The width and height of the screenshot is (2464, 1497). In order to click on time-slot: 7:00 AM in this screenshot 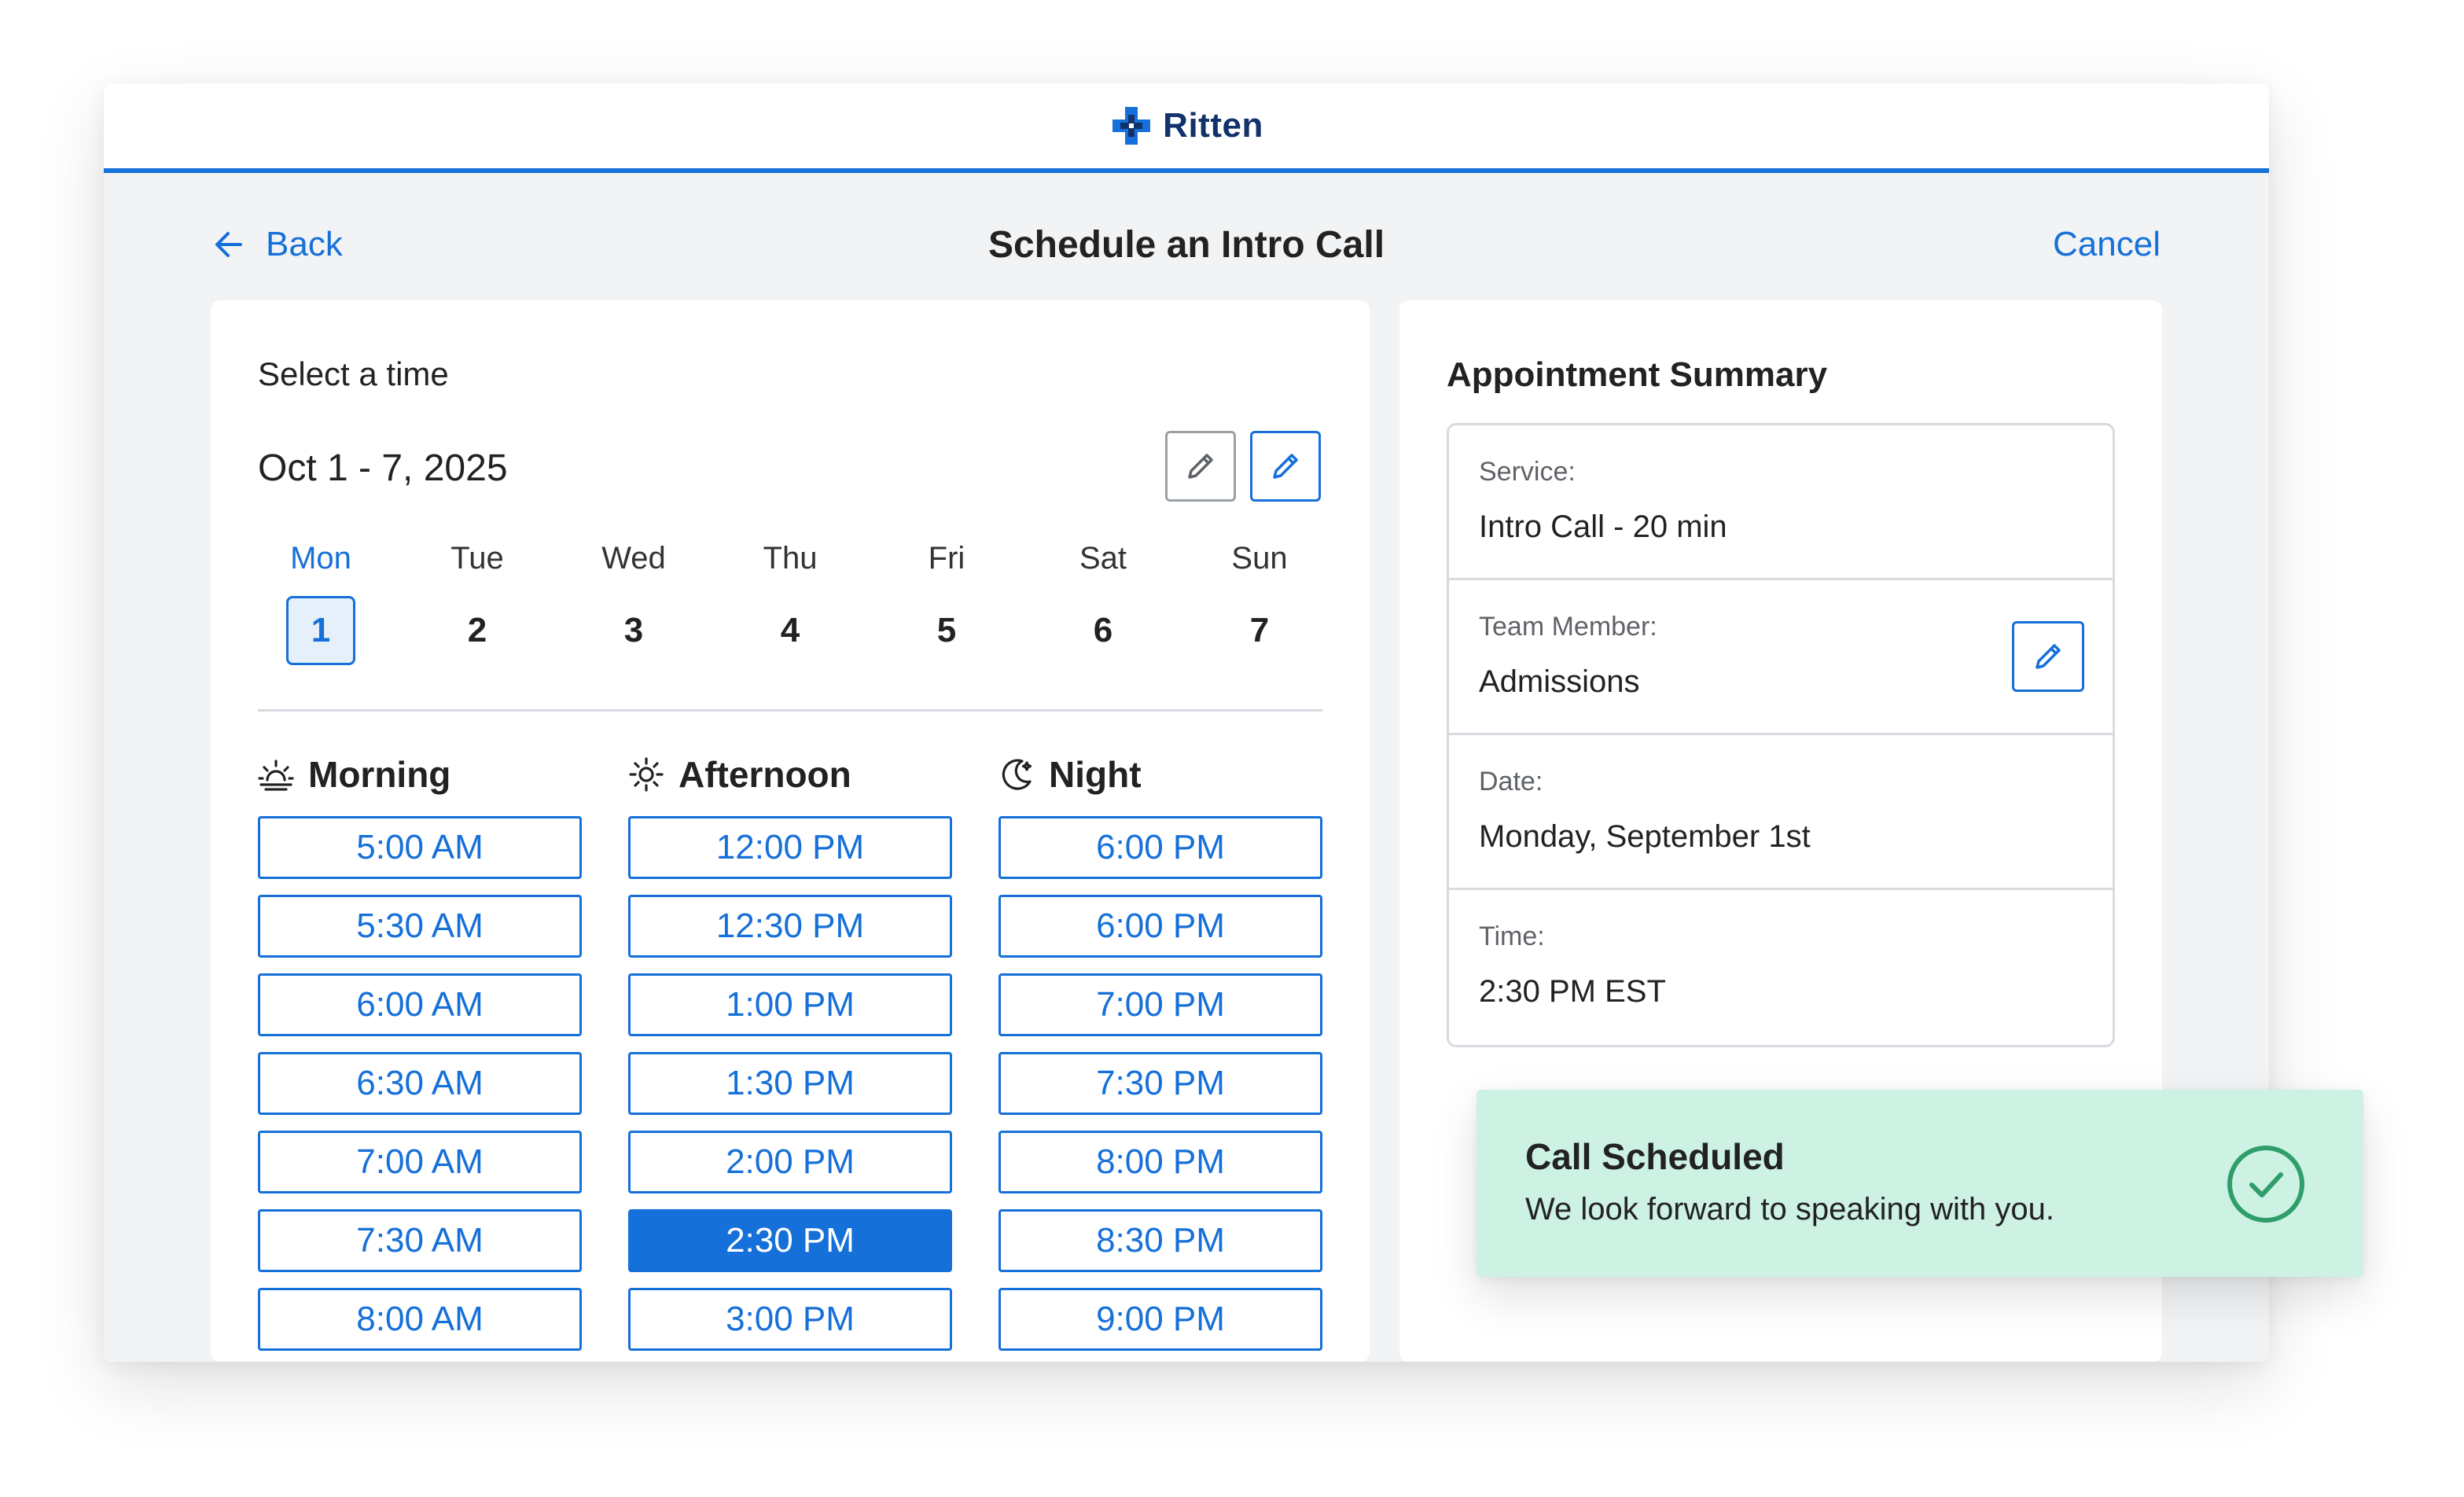, I will do `click(420, 1162)`.